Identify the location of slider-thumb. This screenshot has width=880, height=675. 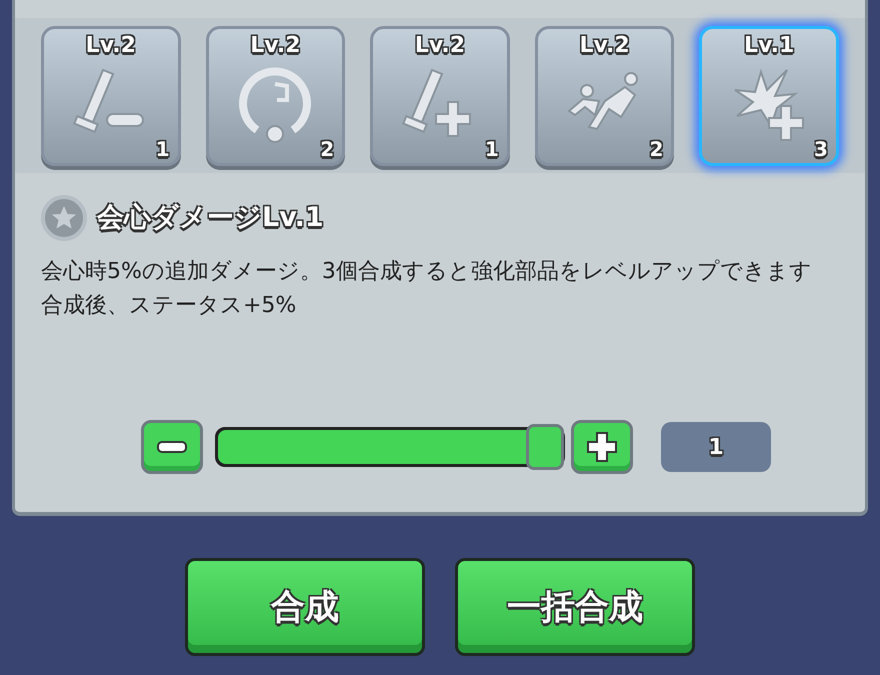
(545, 447).